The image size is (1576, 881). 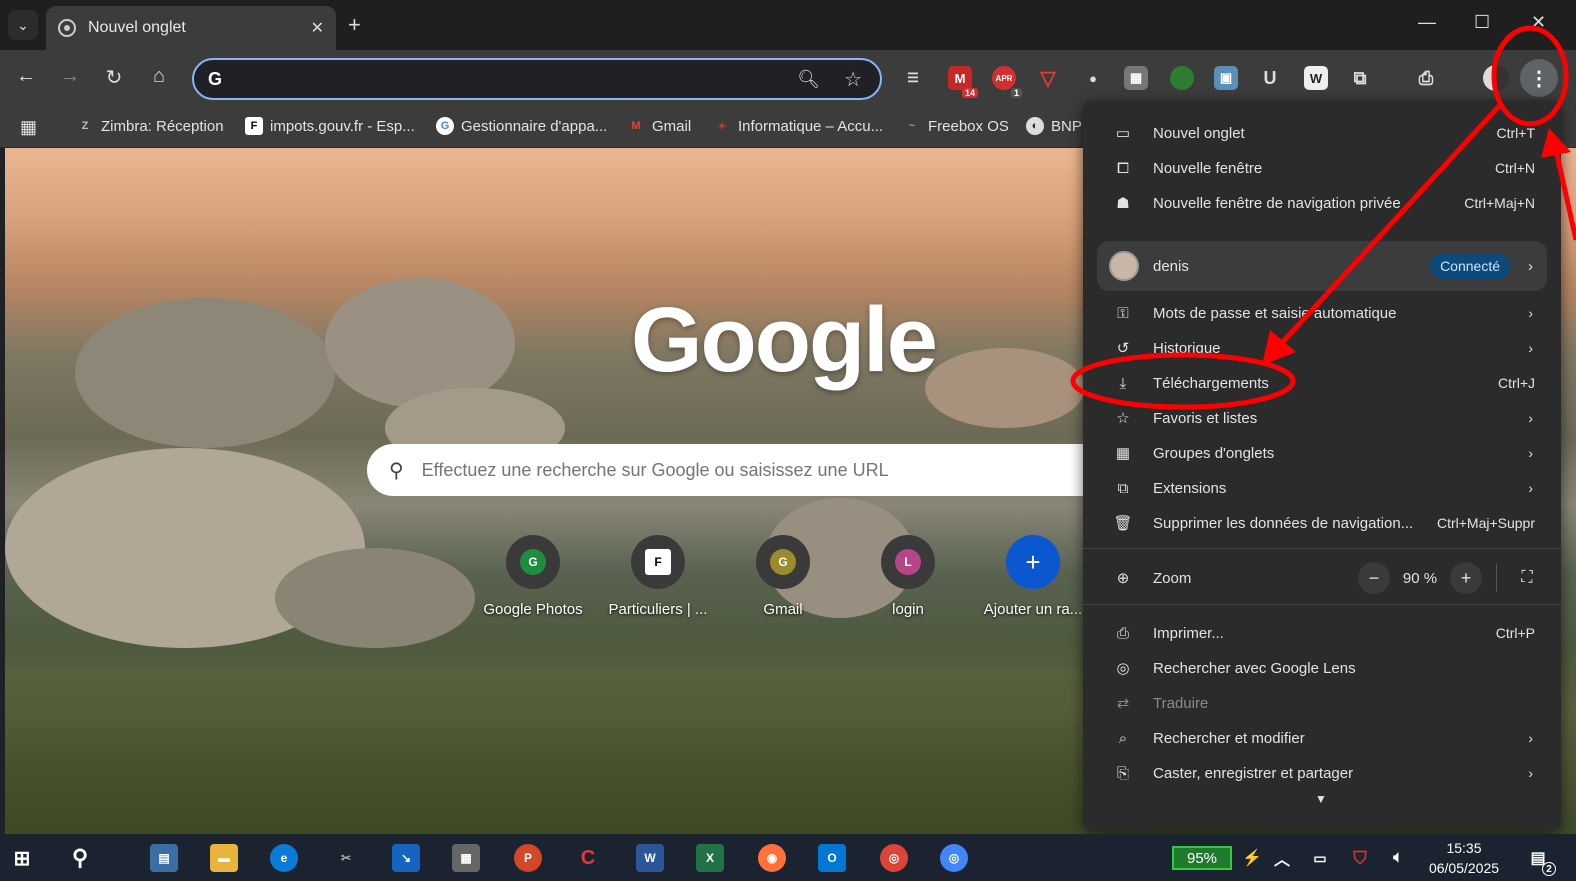 What do you see at coordinates (772, 858) in the screenshot?
I see `firefox-icon: ◉` at bounding box center [772, 858].